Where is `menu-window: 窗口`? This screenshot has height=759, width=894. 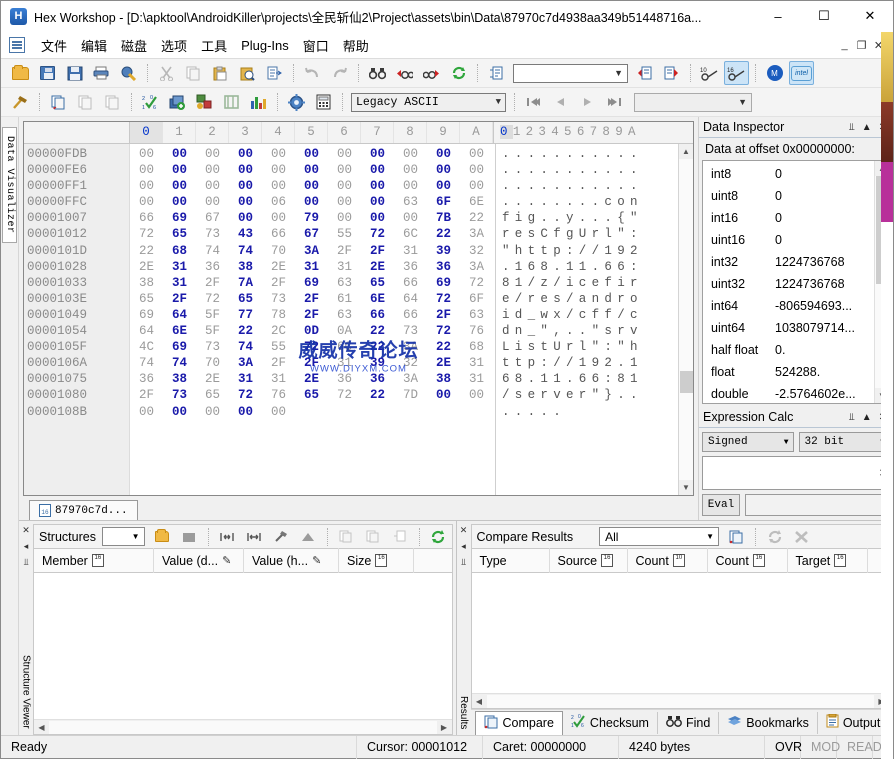
menu-window: 窗口 is located at coordinates (316, 45).